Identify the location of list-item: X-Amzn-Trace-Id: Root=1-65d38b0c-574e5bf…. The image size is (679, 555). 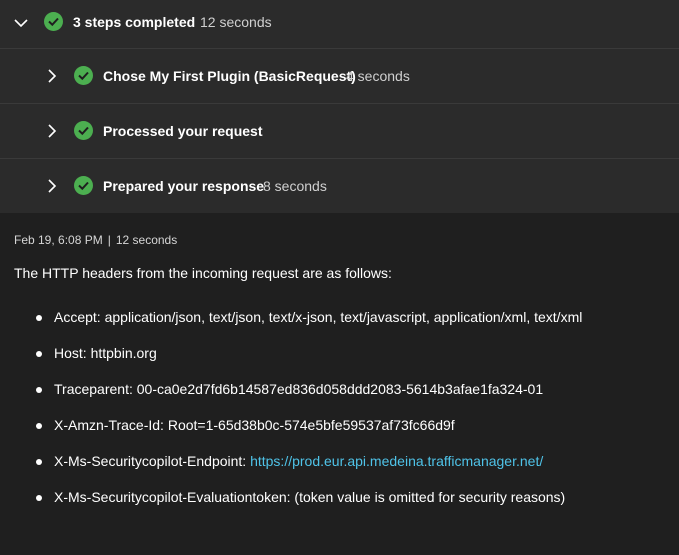
(339, 433).